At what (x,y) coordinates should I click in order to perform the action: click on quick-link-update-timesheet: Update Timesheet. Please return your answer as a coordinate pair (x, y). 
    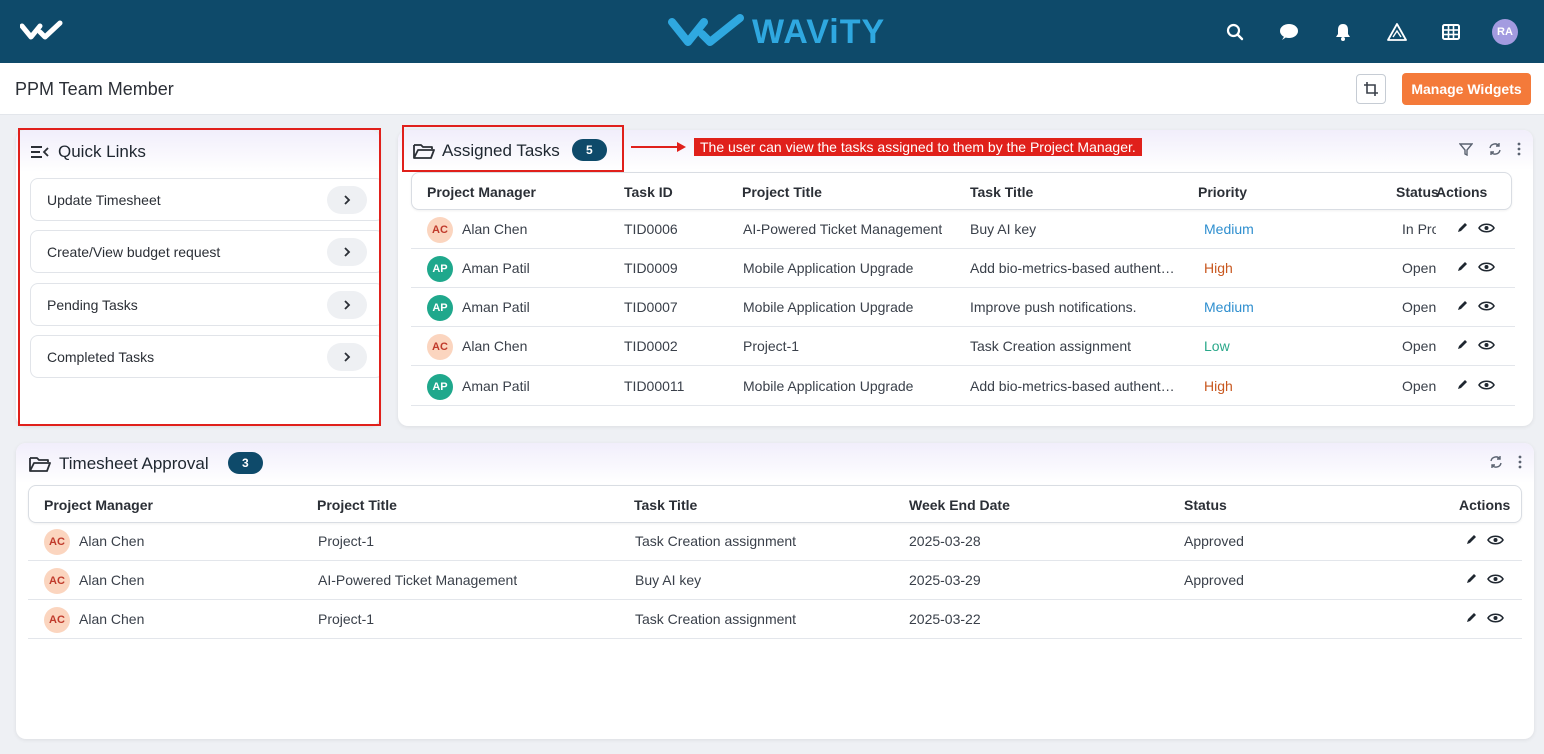
    Looking at the image, I should click on (205, 199).